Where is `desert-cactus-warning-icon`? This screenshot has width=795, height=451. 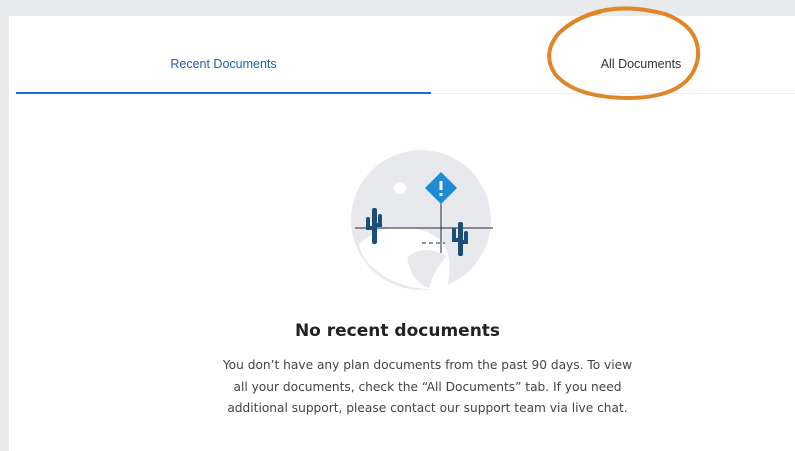
desert-cactus-warning-icon is located at coordinates (422, 220).